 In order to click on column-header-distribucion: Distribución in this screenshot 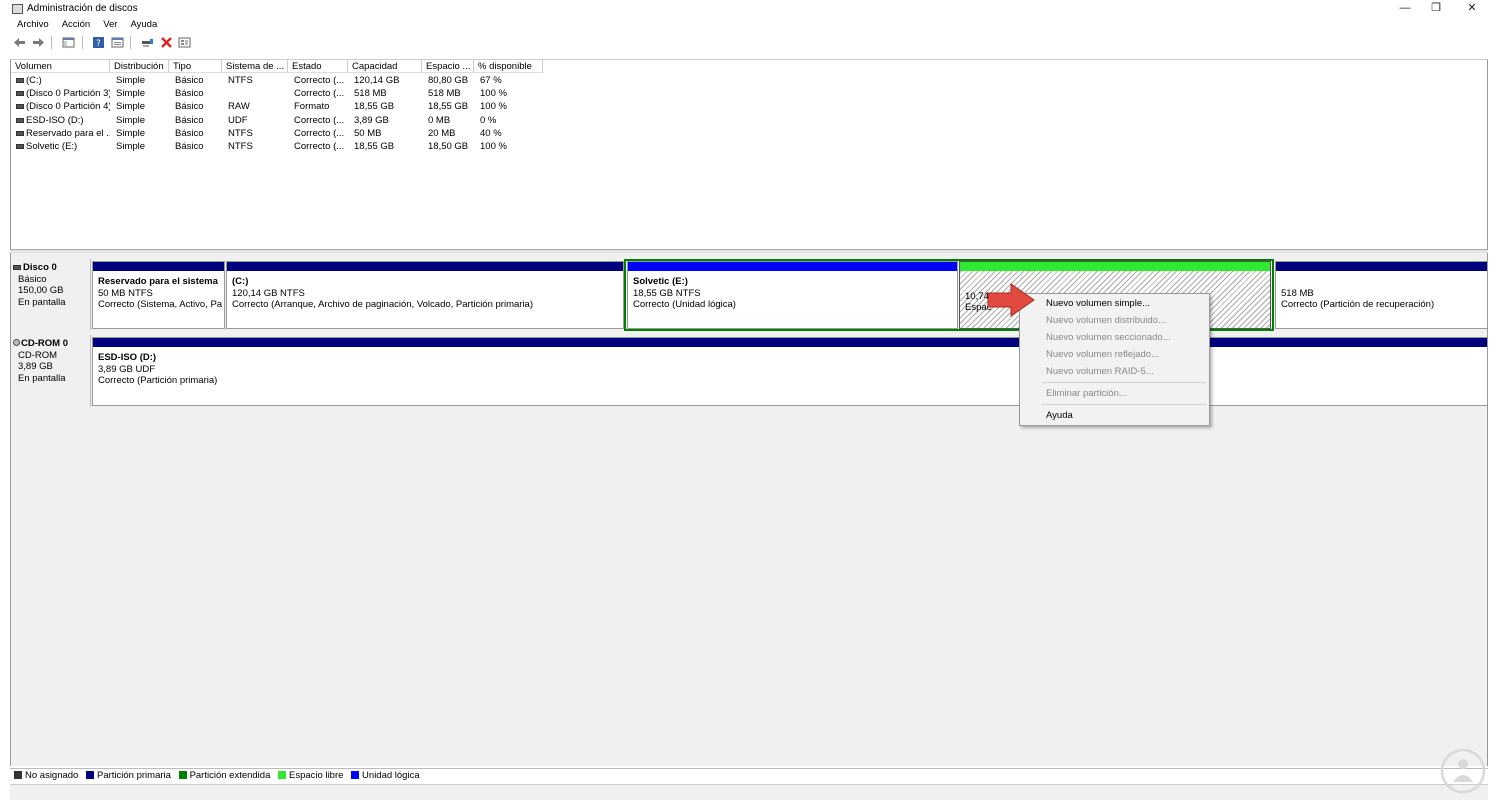, I will do `click(139, 66)`.